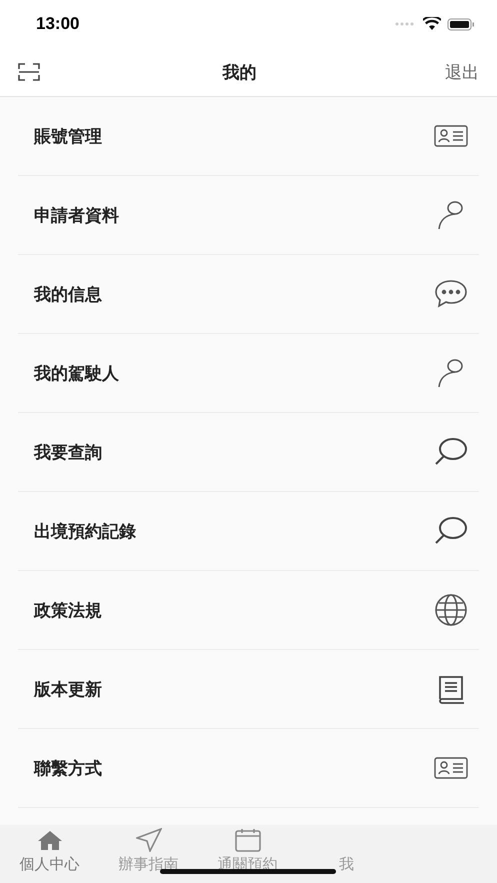 This screenshot has width=497, height=883. What do you see at coordinates (248, 452) in the screenshot?
I see `menu-item: 我要查詢` at bounding box center [248, 452].